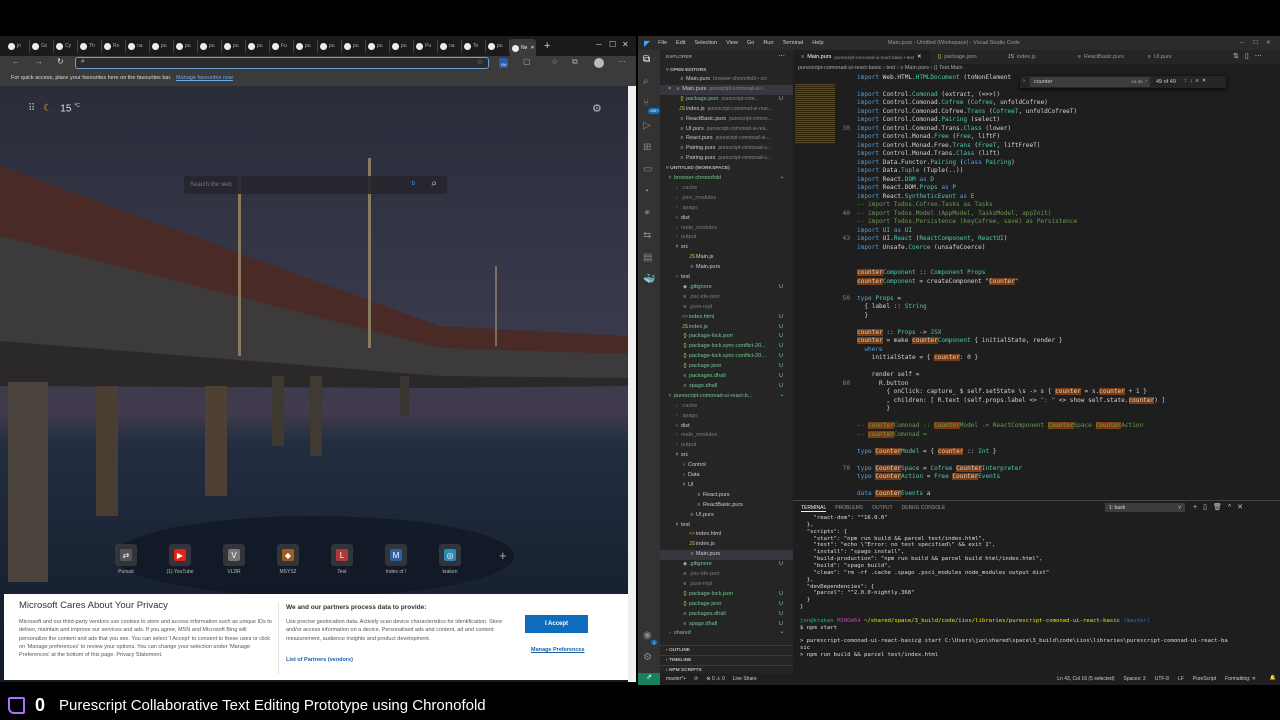 The image size is (1280, 720). I want to click on file-item: JSindex.js U, so click(726, 328).